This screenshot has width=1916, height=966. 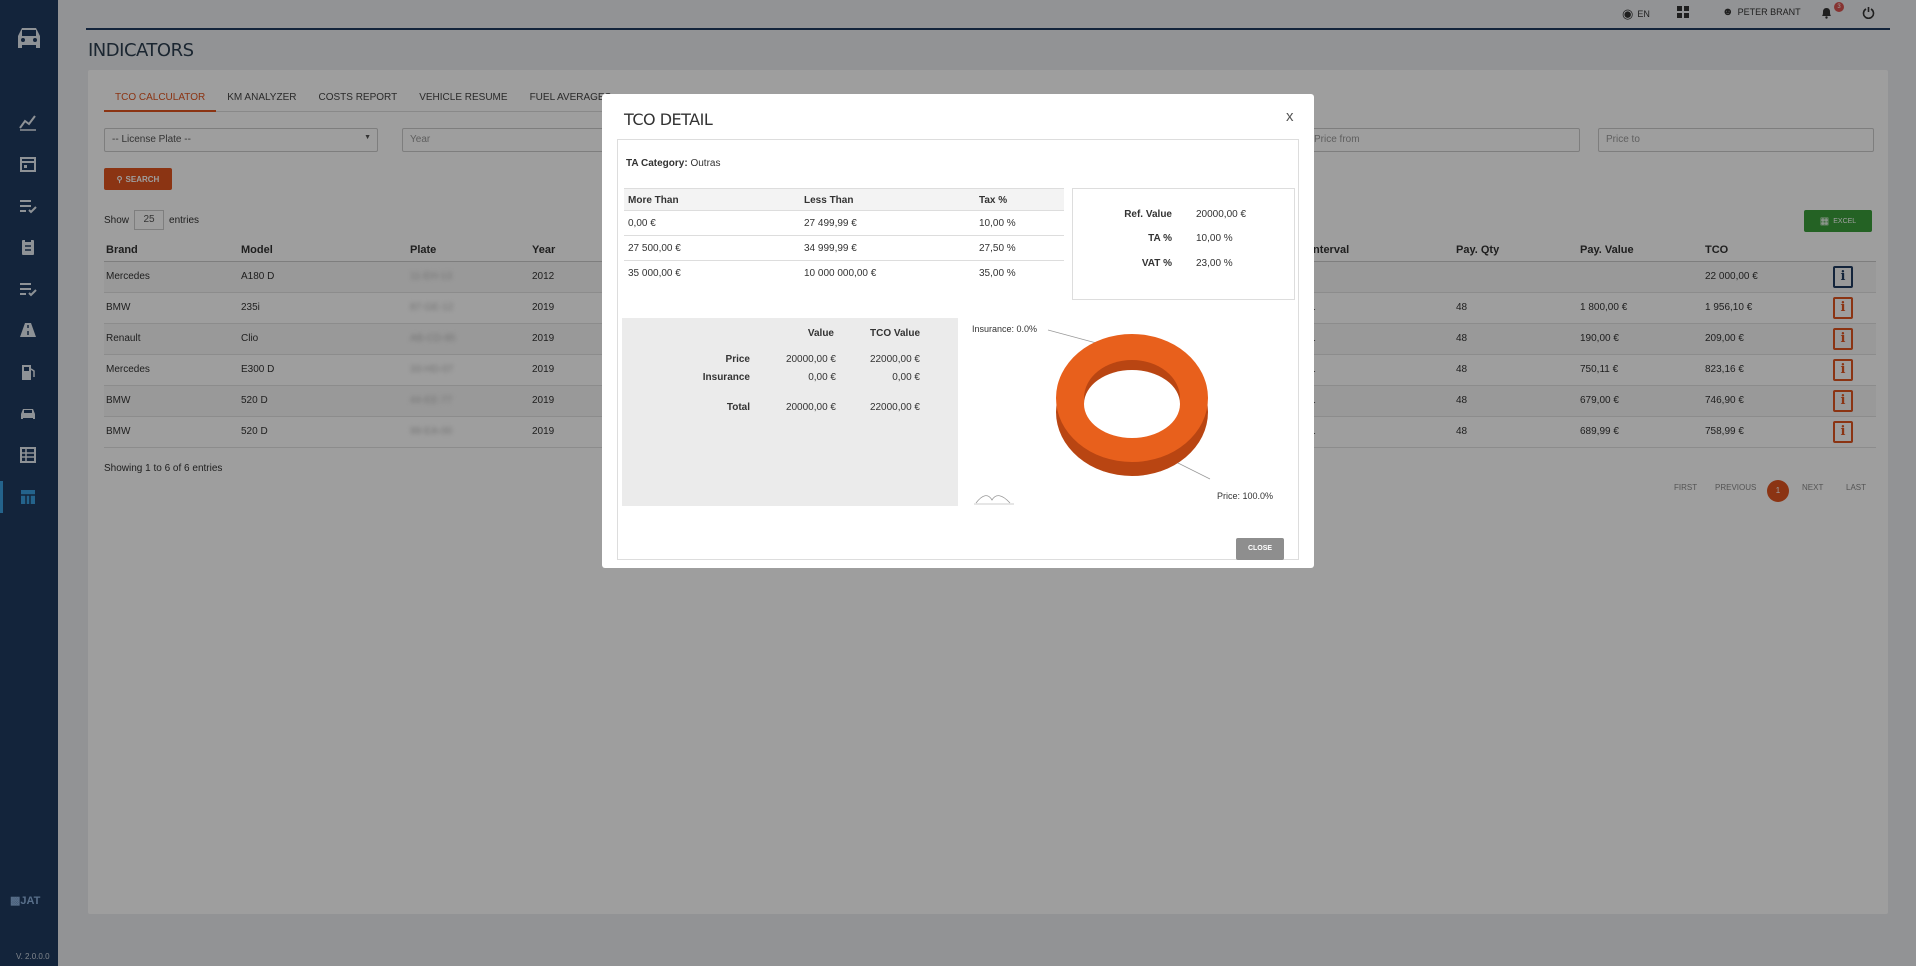 I want to click on table-row: 0,00 € 27 499,99 € 10,00 %, so click(x=844, y=223).